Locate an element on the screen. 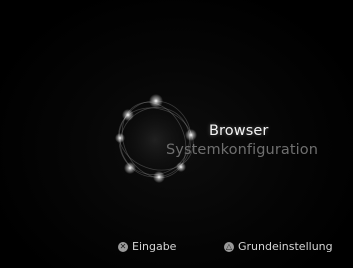 Image resolution: width=353 pixels, height=268 pixels. orbiting-lights-icon is located at coordinates (155, 140).